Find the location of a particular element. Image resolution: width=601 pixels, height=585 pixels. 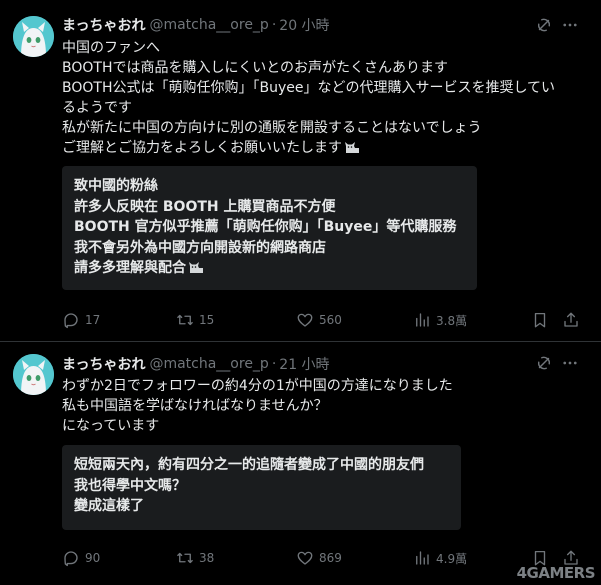

timestamp: 20 小時 is located at coordinates (304, 25).